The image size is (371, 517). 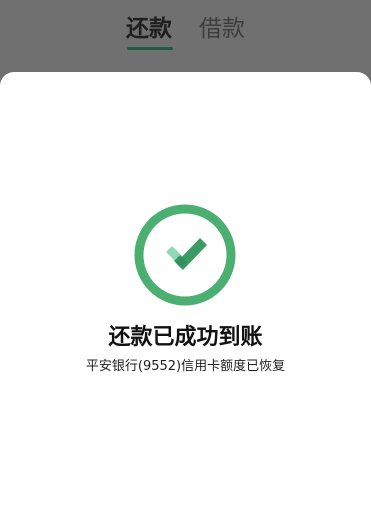 I want to click on top-tab-bar: 还款 借款, so click(x=185, y=36).